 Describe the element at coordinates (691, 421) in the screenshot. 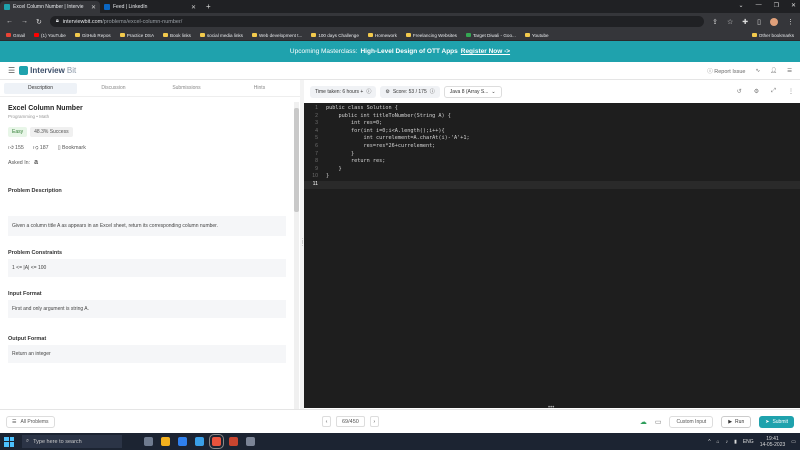

I see `custom-input-button: Custom Input` at that location.